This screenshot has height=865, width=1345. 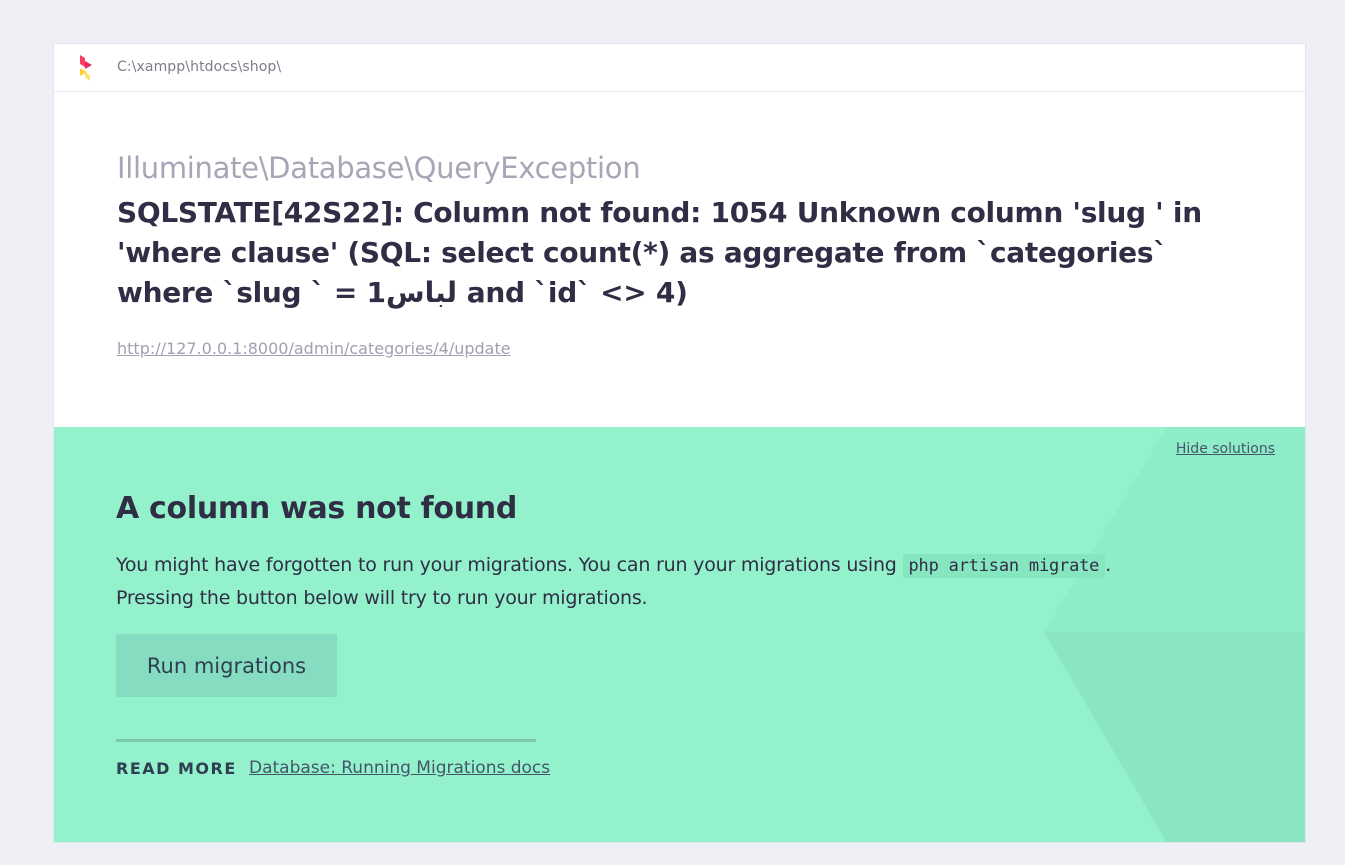 What do you see at coordinates (326, 740) in the screenshot?
I see `divider` at bounding box center [326, 740].